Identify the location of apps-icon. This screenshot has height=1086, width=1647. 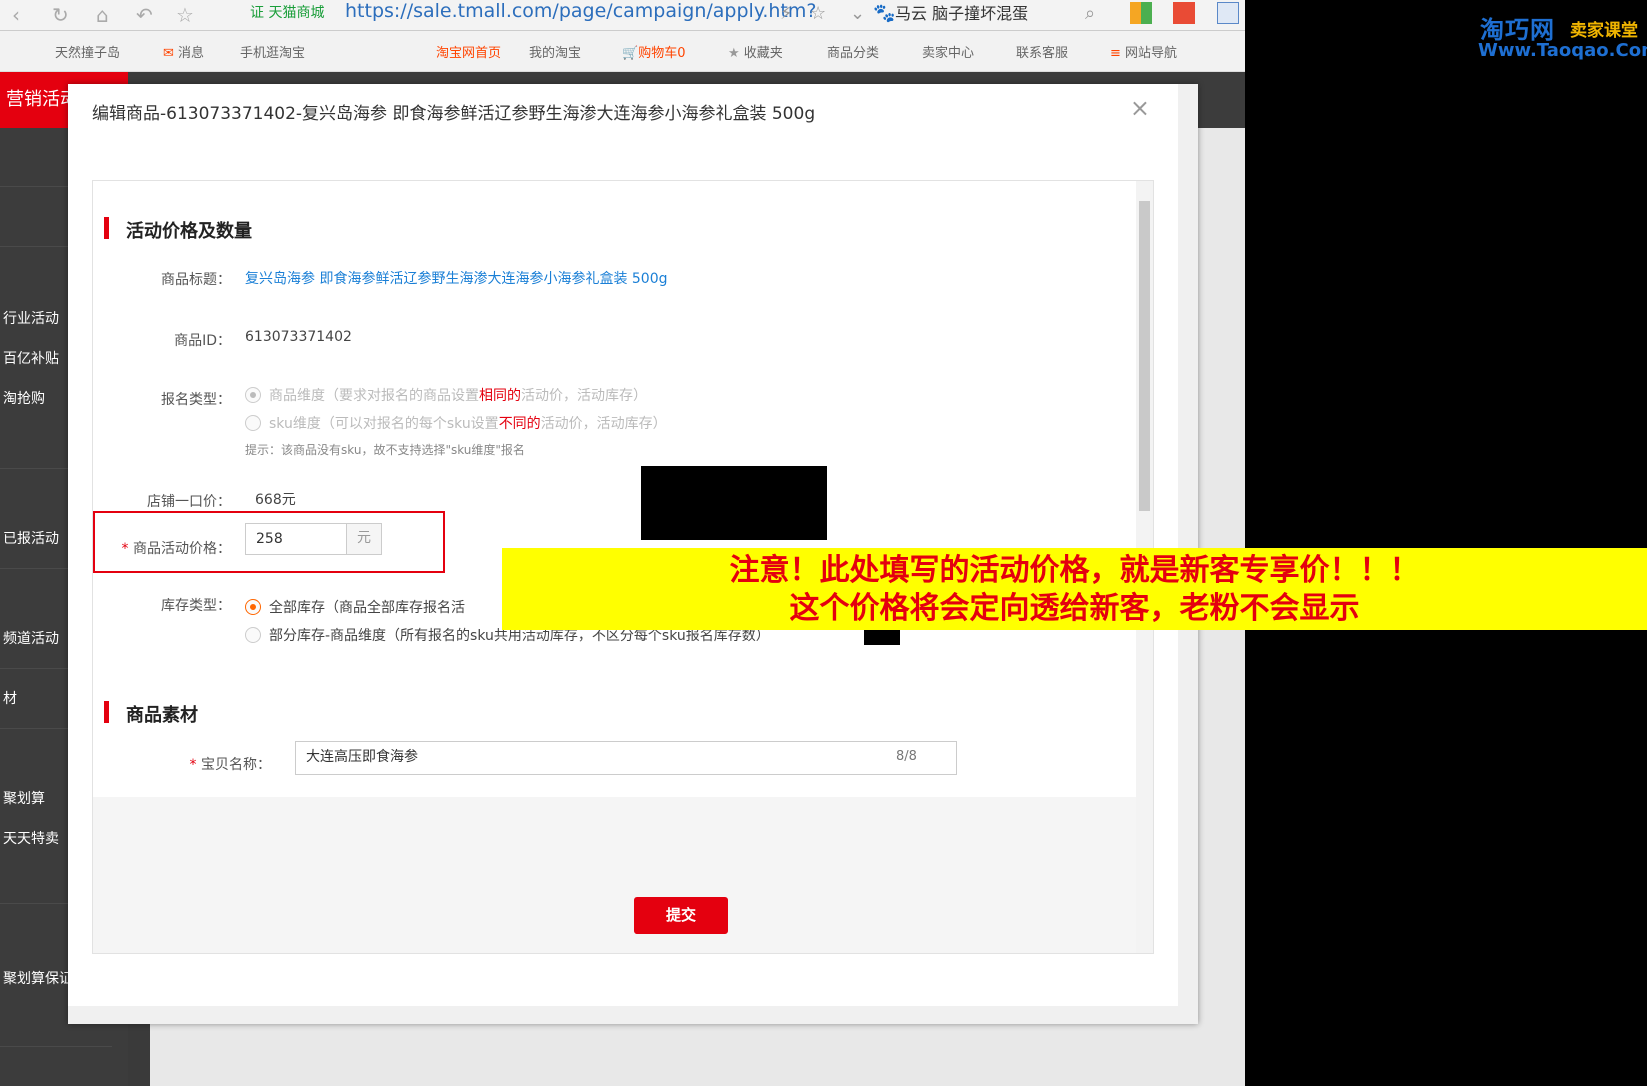
(1141, 13).